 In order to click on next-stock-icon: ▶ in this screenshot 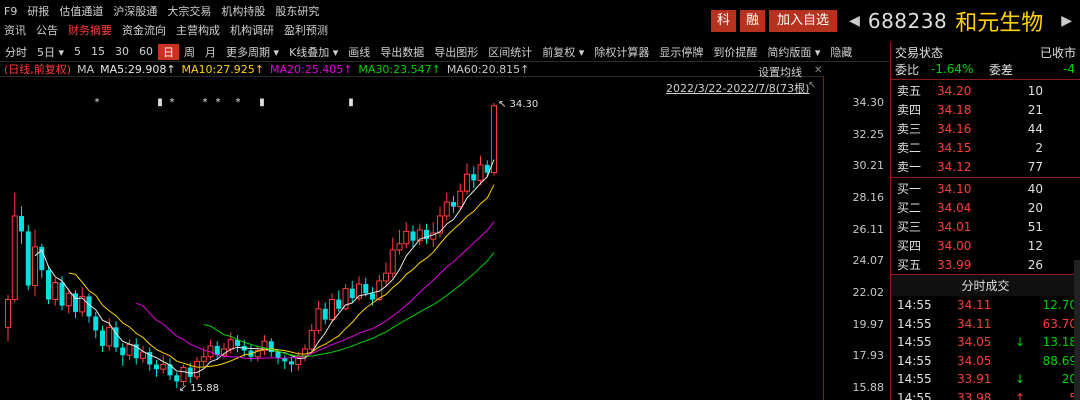, I will do `click(1066, 21)`.